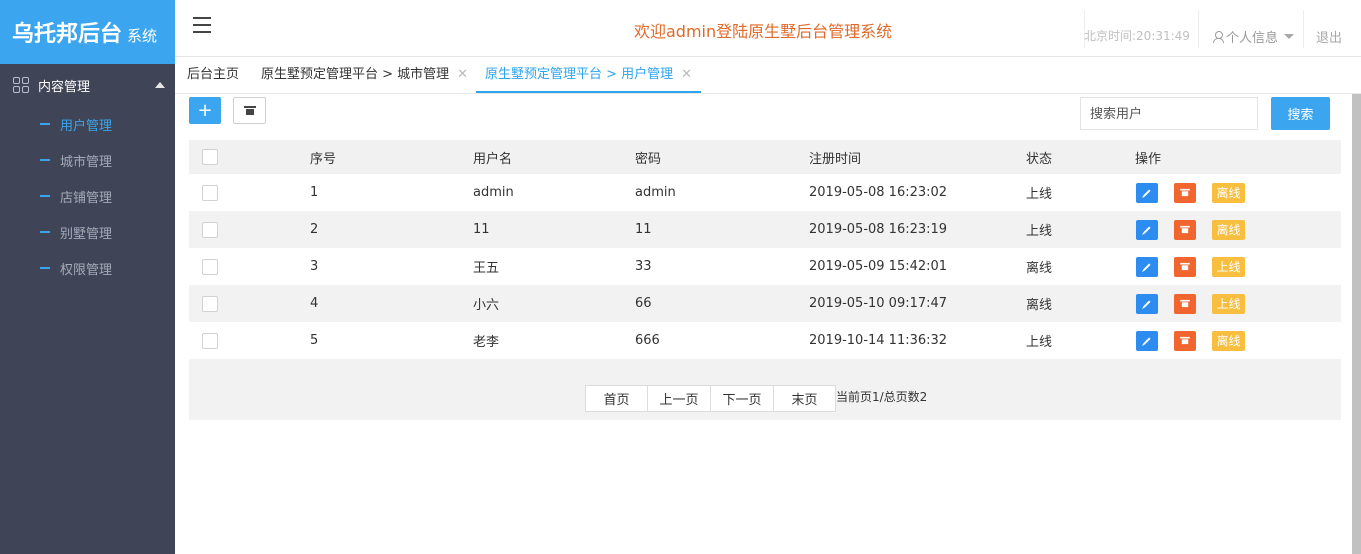 This screenshot has width=1361, height=554. What do you see at coordinates (643, 303) in the screenshot?
I see `cell-password: 66` at bounding box center [643, 303].